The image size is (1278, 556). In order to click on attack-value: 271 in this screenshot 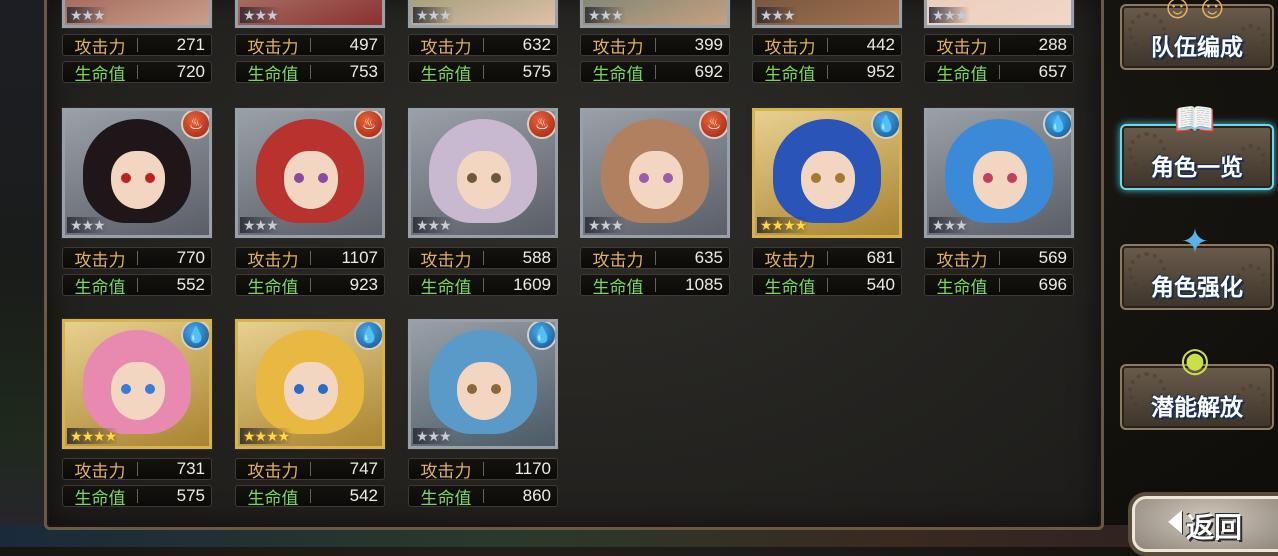, I will do `click(190, 44)`.